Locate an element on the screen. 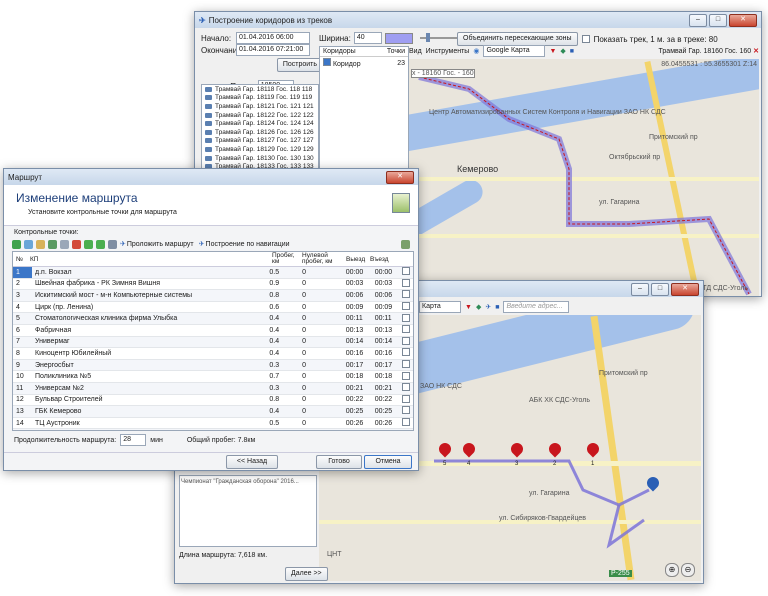 The width and height of the screenshot is (768, 596). table-row: 13 ГБК Кемерово 0.4 0 00:25 00:25 is located at coordinates (213, 411).